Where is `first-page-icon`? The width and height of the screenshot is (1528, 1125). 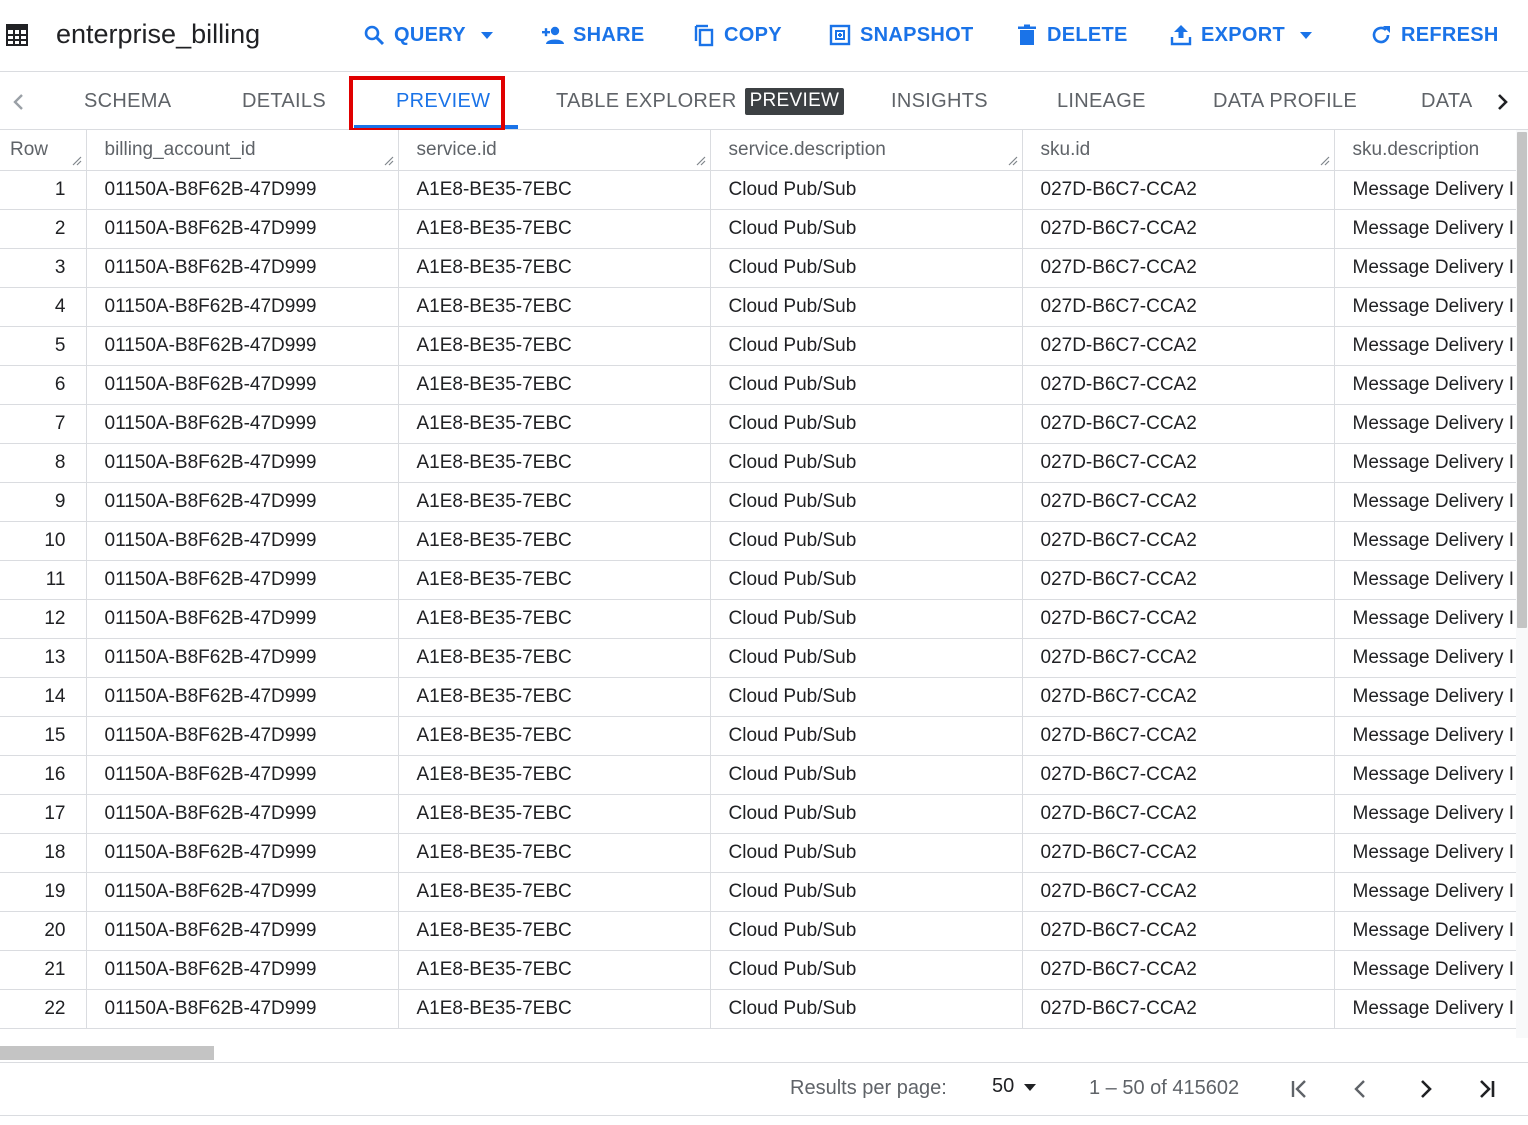
first-page-icon is located at coordinates (1298, 1089).